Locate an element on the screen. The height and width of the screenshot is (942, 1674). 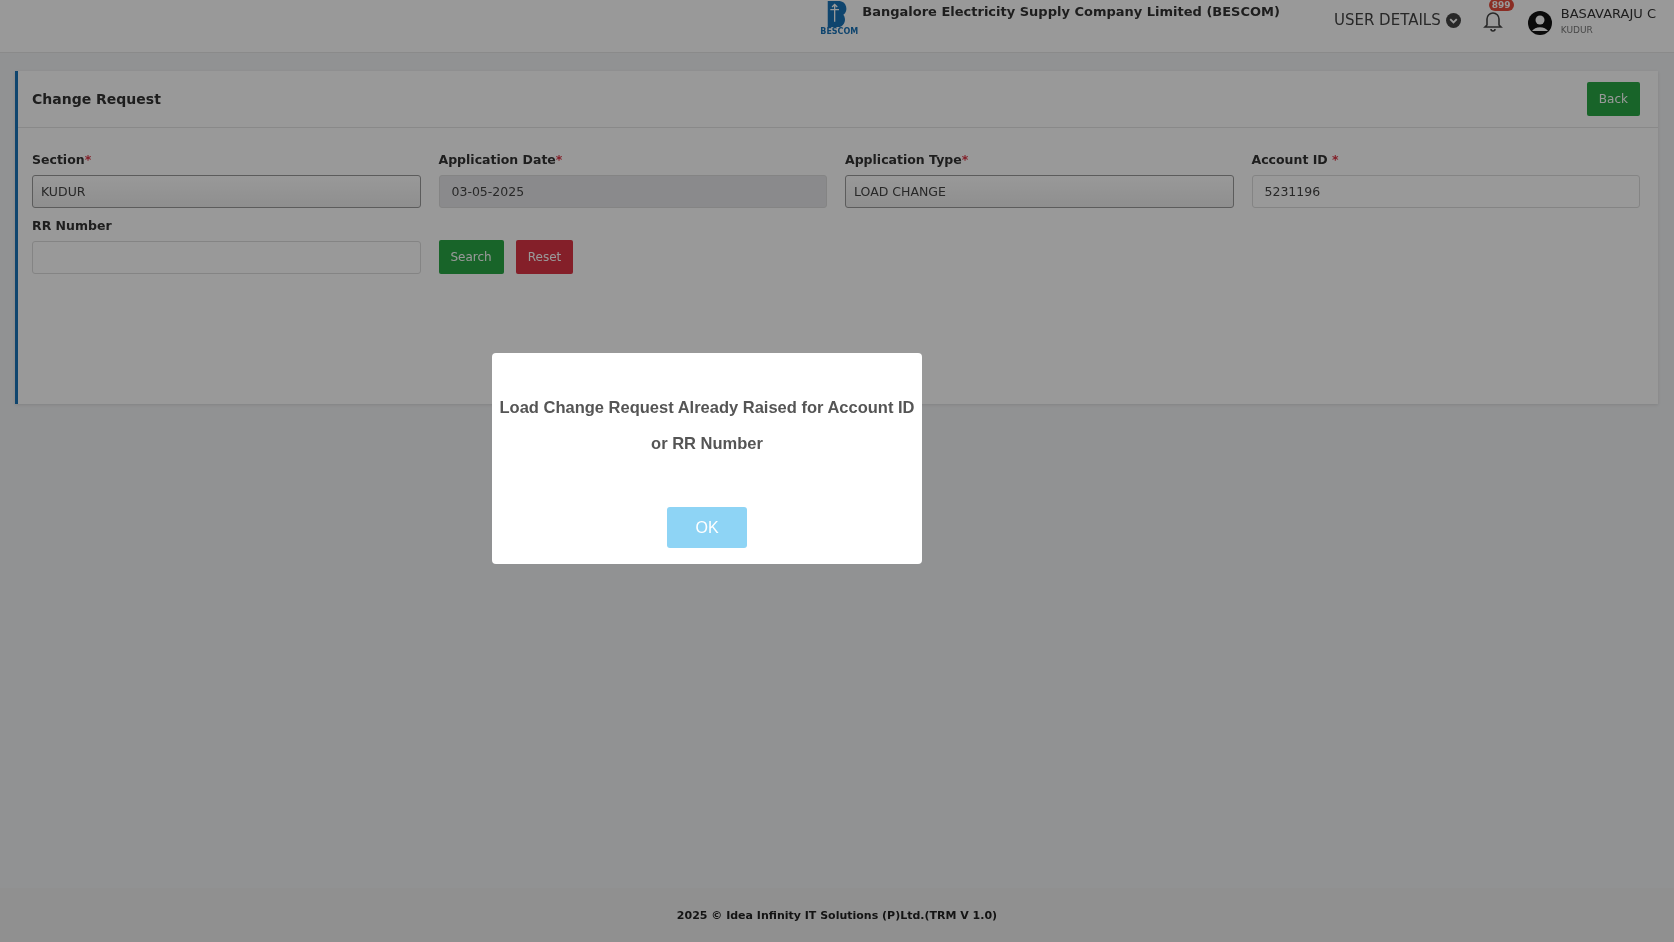
card-title: Change Request is located at coordinates (96, 99).